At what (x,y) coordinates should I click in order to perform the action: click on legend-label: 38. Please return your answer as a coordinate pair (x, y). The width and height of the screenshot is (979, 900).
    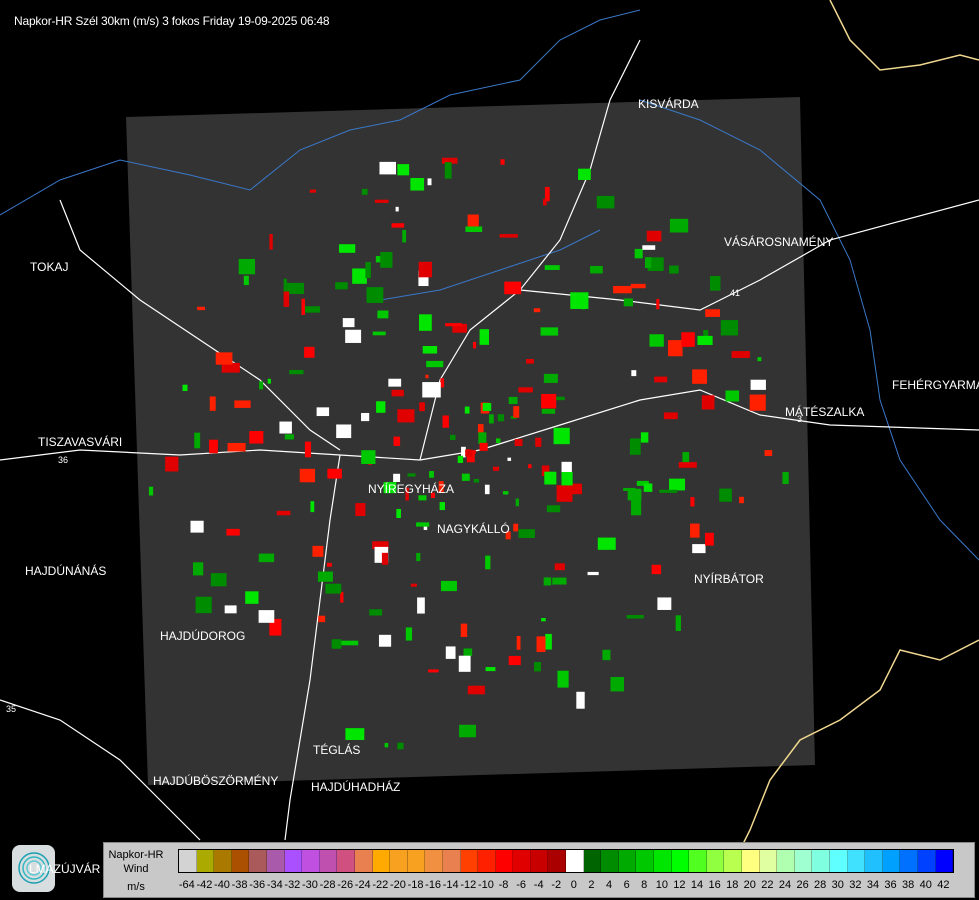
    Looking at the image, I should click on (908, 885).